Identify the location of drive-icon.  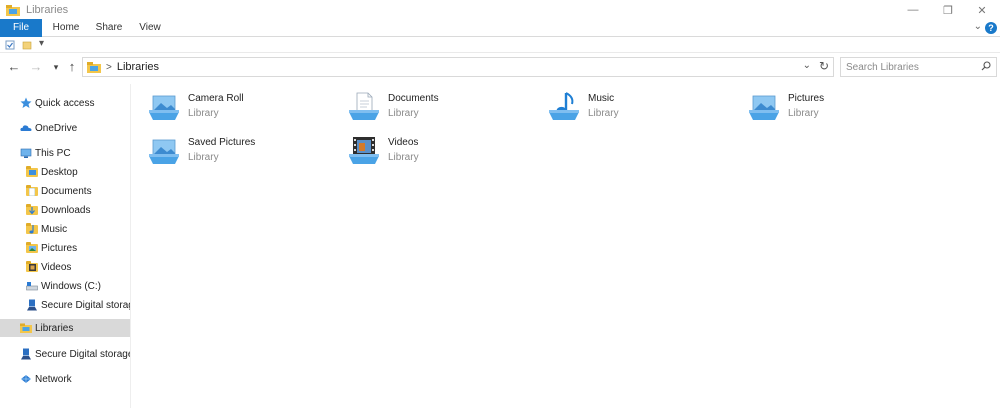
(32, 286).